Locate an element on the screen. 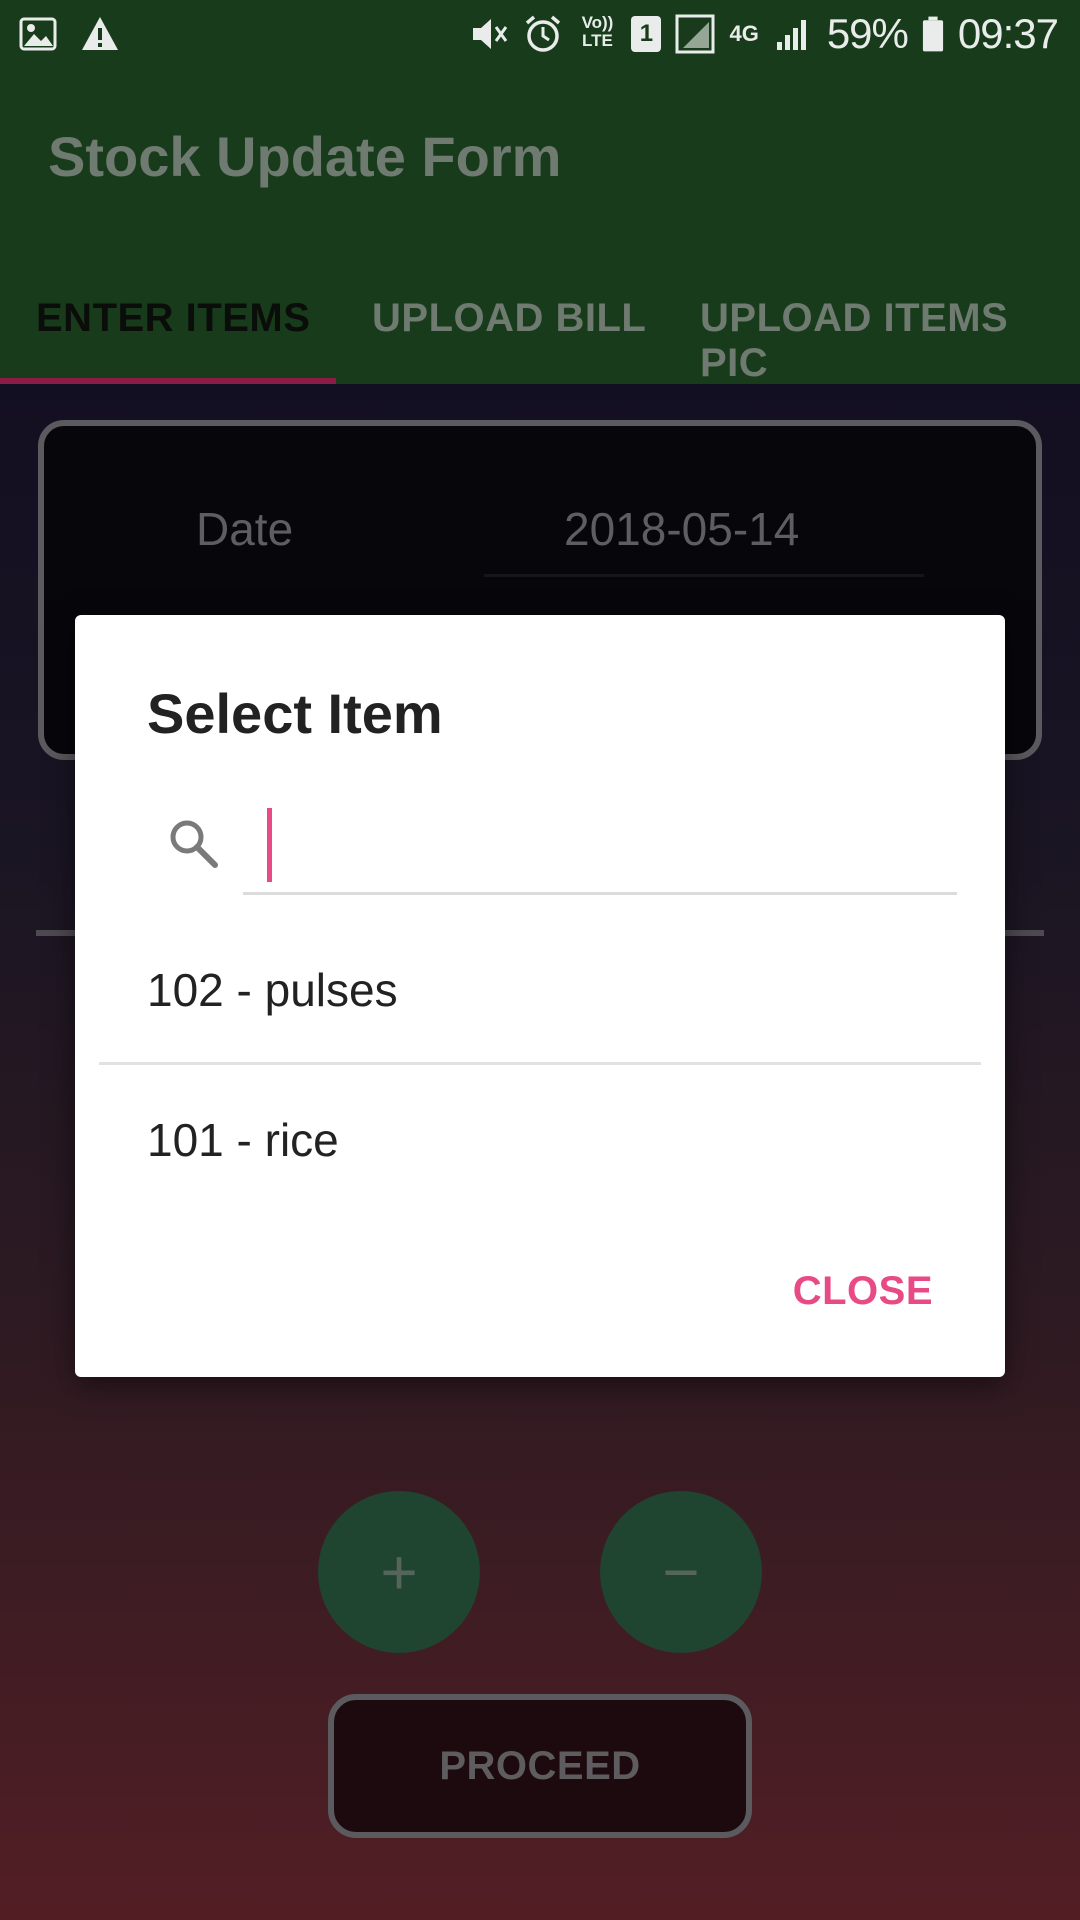 The height and width of the screenshot is (1920, 1080). sim-icon: 1 is located at coordinates (646, 34).